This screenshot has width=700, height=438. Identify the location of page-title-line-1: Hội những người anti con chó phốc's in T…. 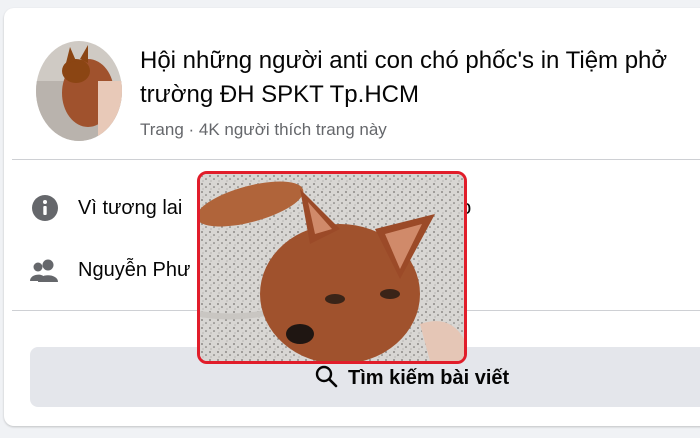
(404, 60).